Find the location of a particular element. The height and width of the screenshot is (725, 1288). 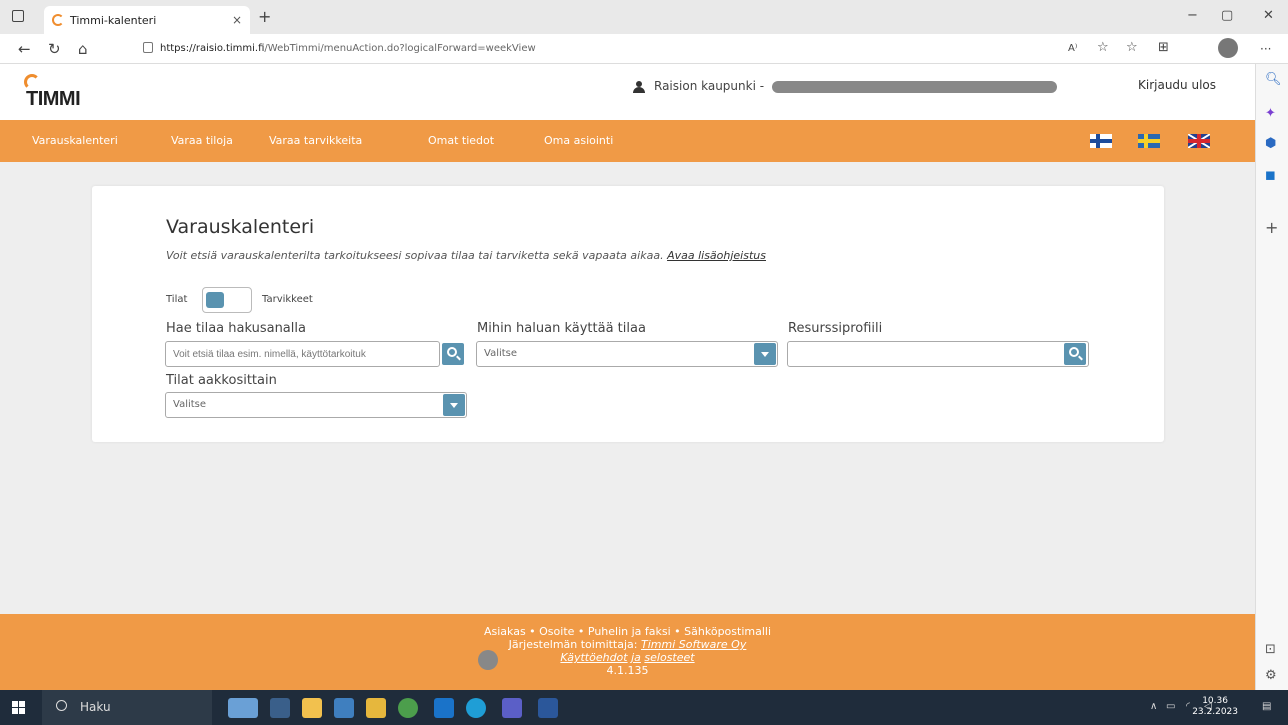

page-title: Varauskalenteri is located at coordinates (240, 227).